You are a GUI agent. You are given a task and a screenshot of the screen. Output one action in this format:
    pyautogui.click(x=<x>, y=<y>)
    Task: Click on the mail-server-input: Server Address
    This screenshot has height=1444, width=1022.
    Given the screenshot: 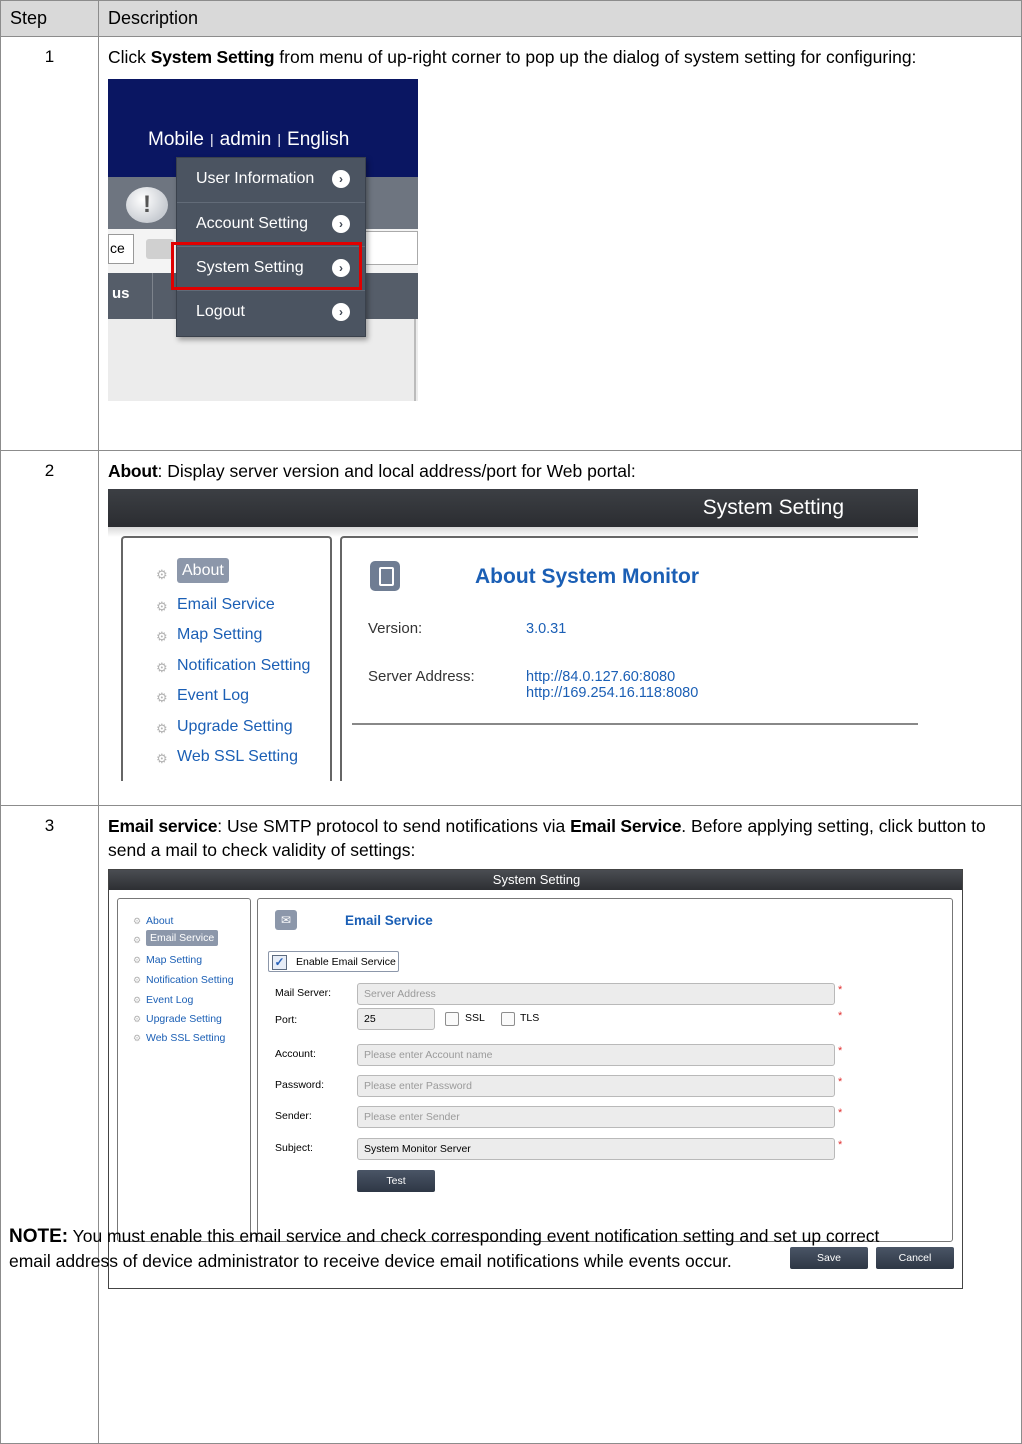 What is the action you would take?
    pyautogui.click(x=596, y=994)
    